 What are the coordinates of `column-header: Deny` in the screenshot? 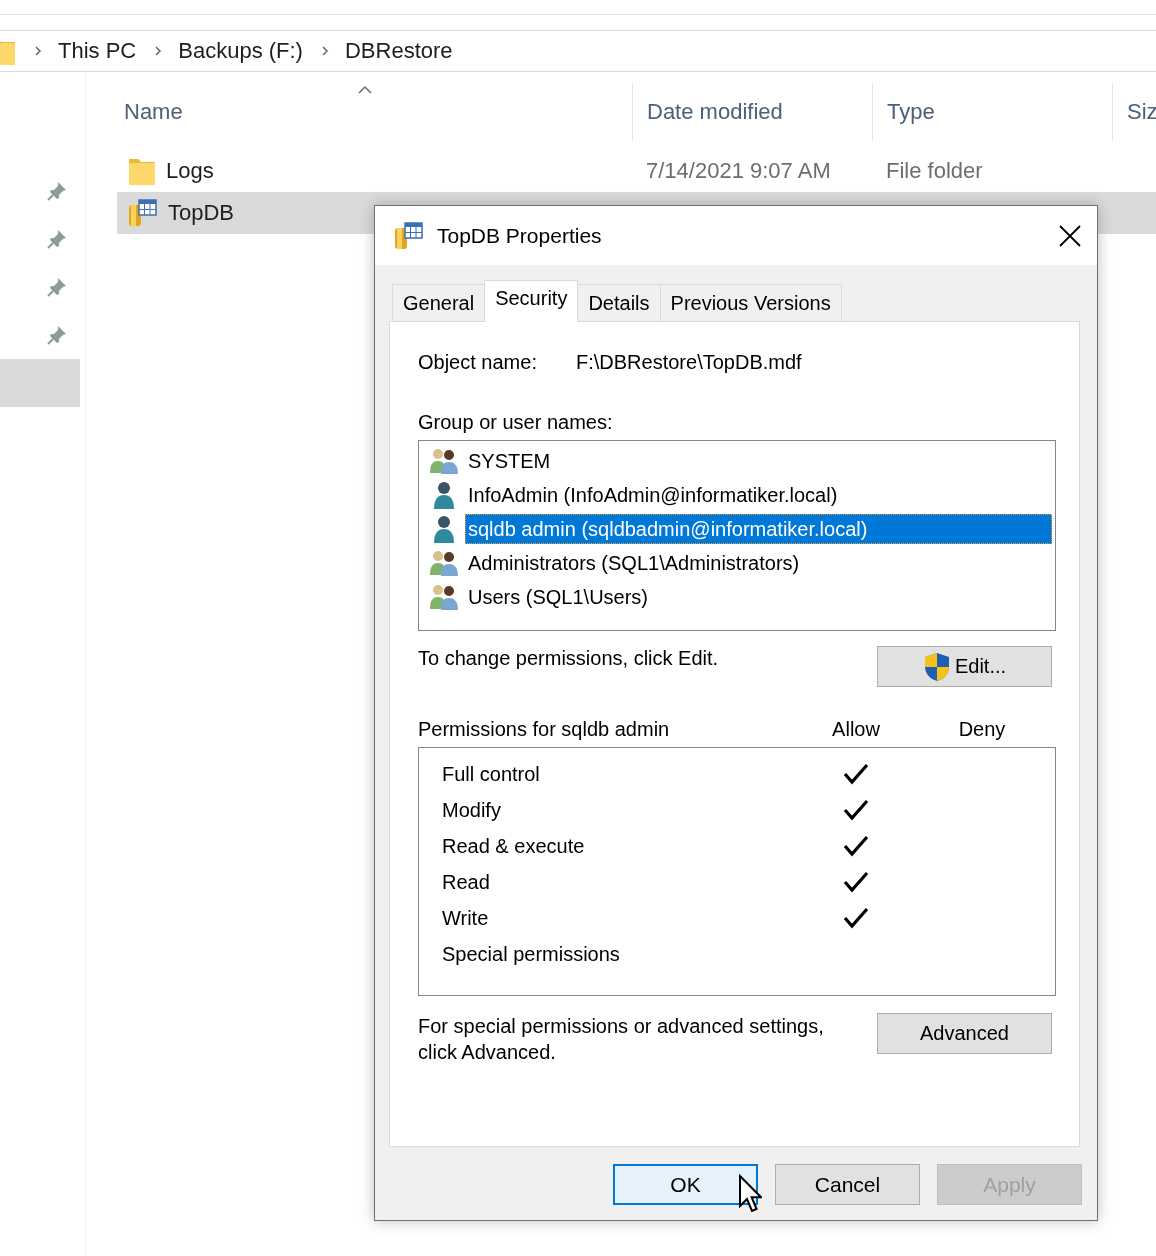 It's located at (982, 729).